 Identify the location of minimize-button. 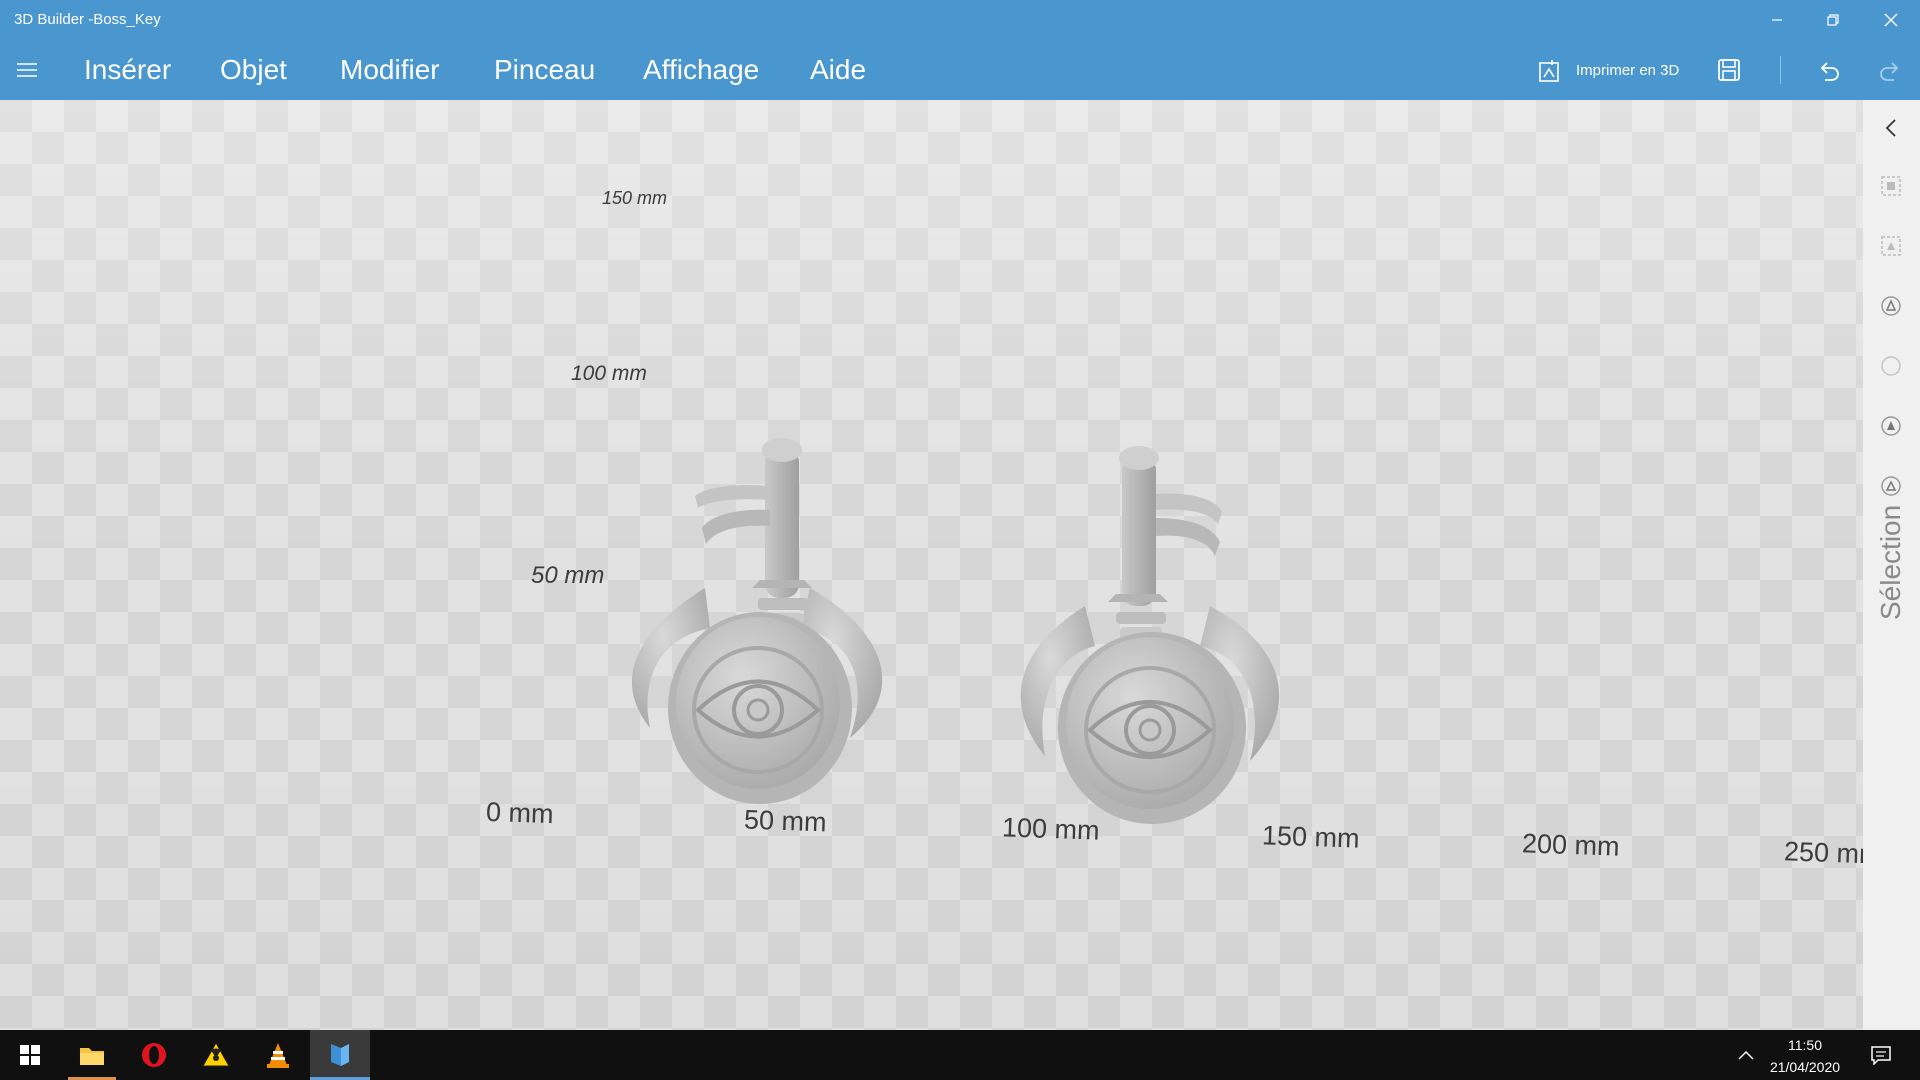
(1777, 20).